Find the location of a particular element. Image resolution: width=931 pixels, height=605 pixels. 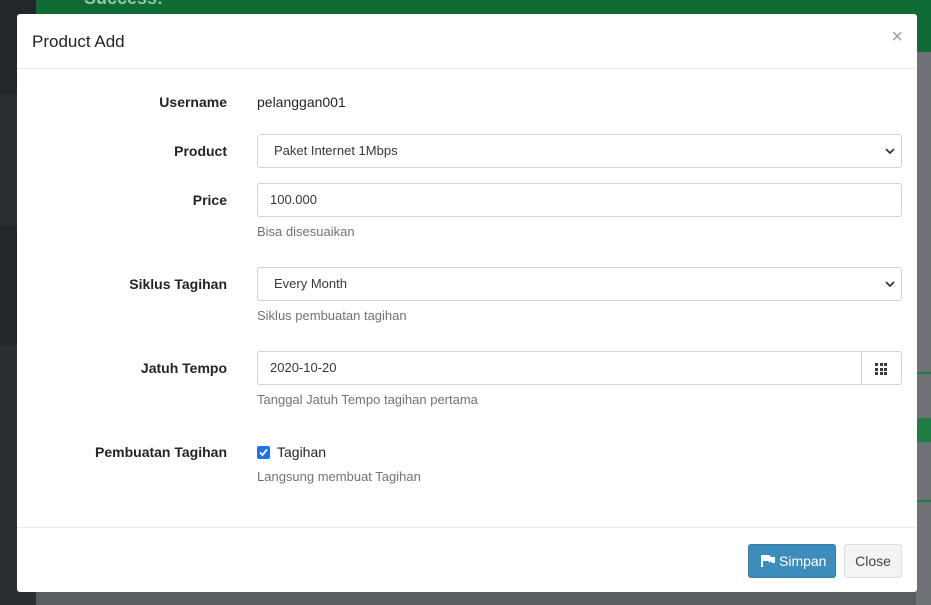

price-label: Price is located at coordinates (209, 200).